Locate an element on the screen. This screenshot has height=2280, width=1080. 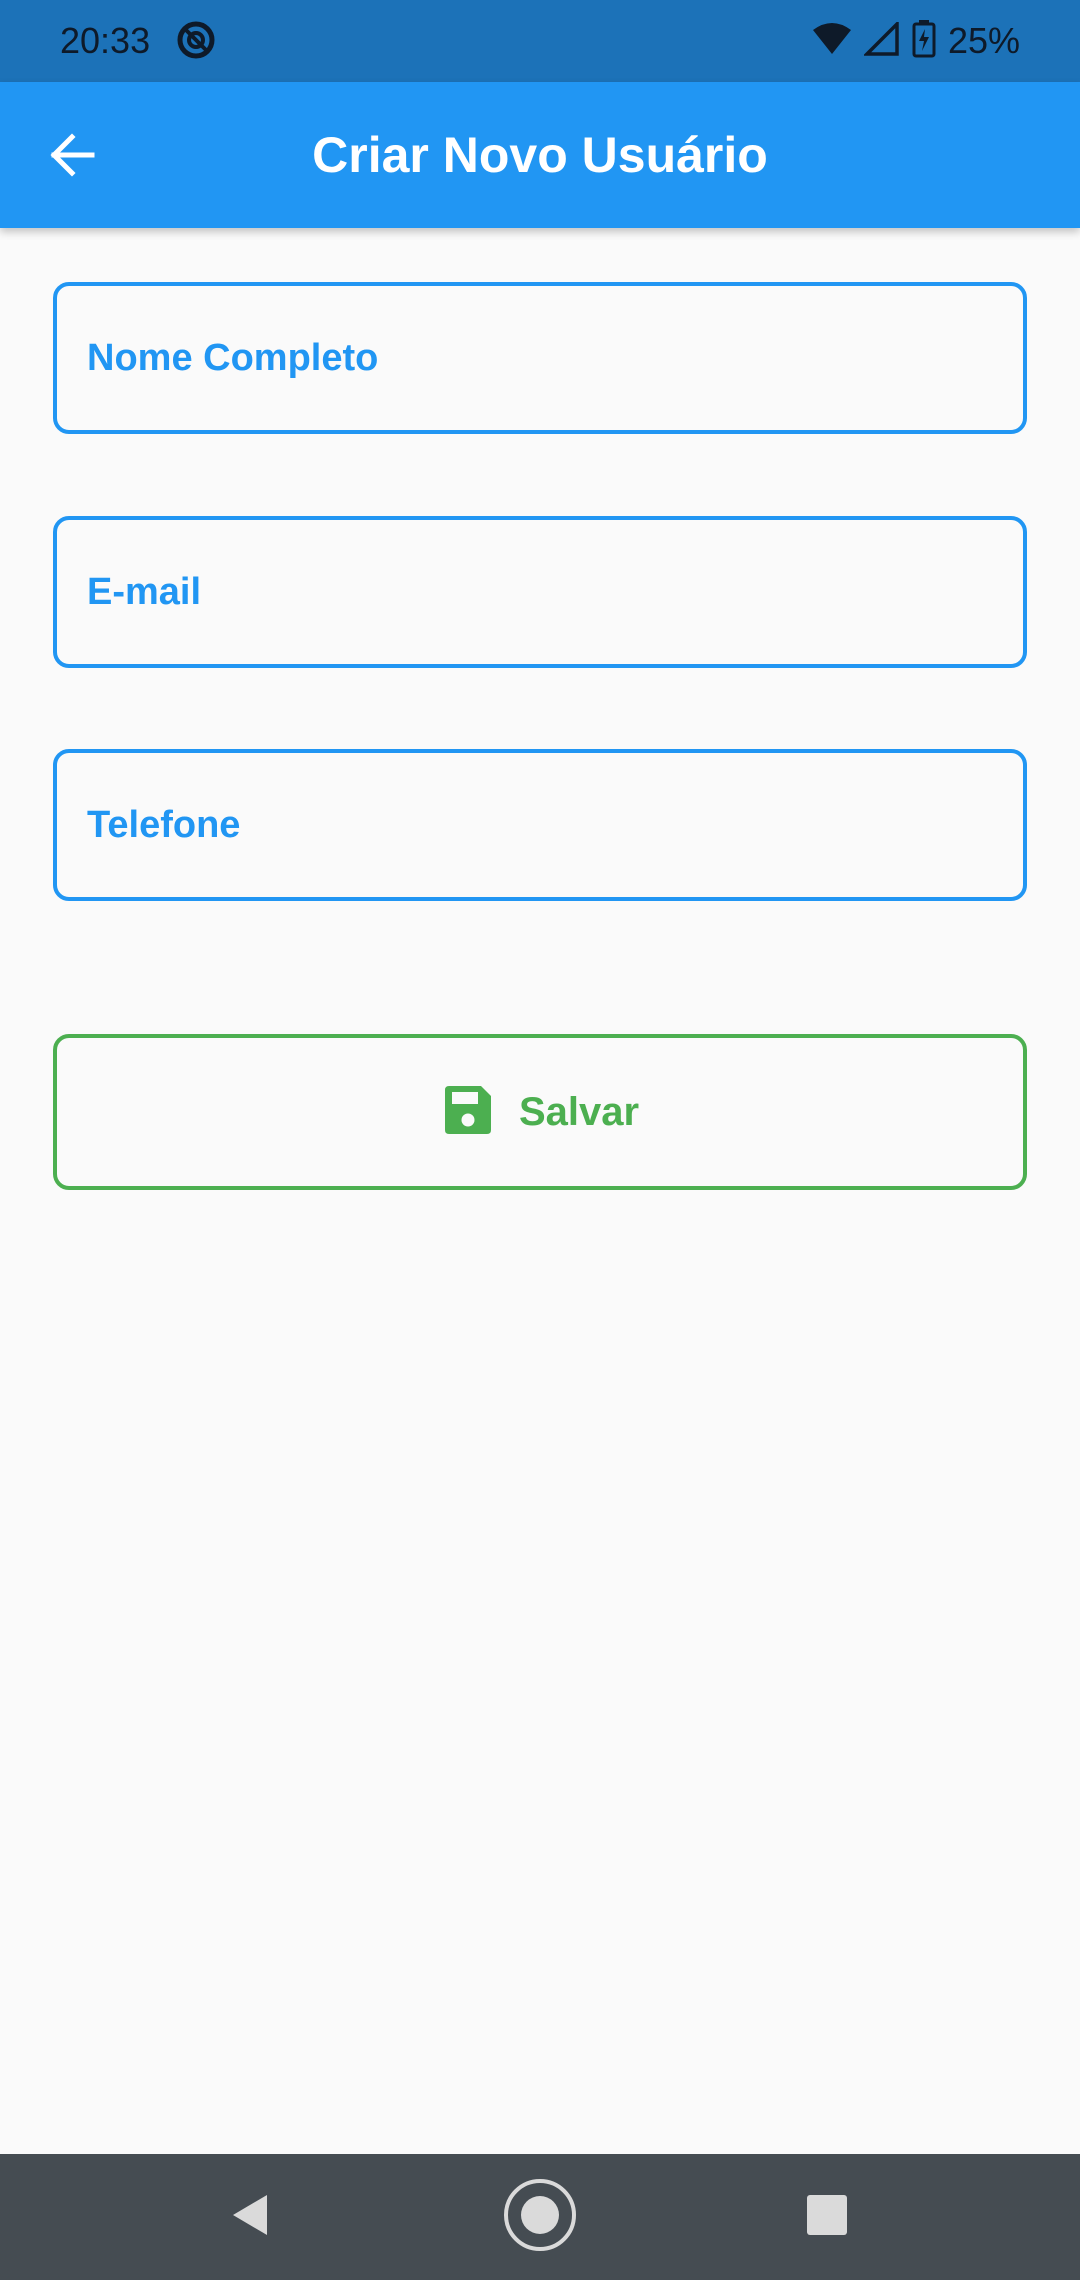
back-triangle-icon is located at coordinates (249, 2217).